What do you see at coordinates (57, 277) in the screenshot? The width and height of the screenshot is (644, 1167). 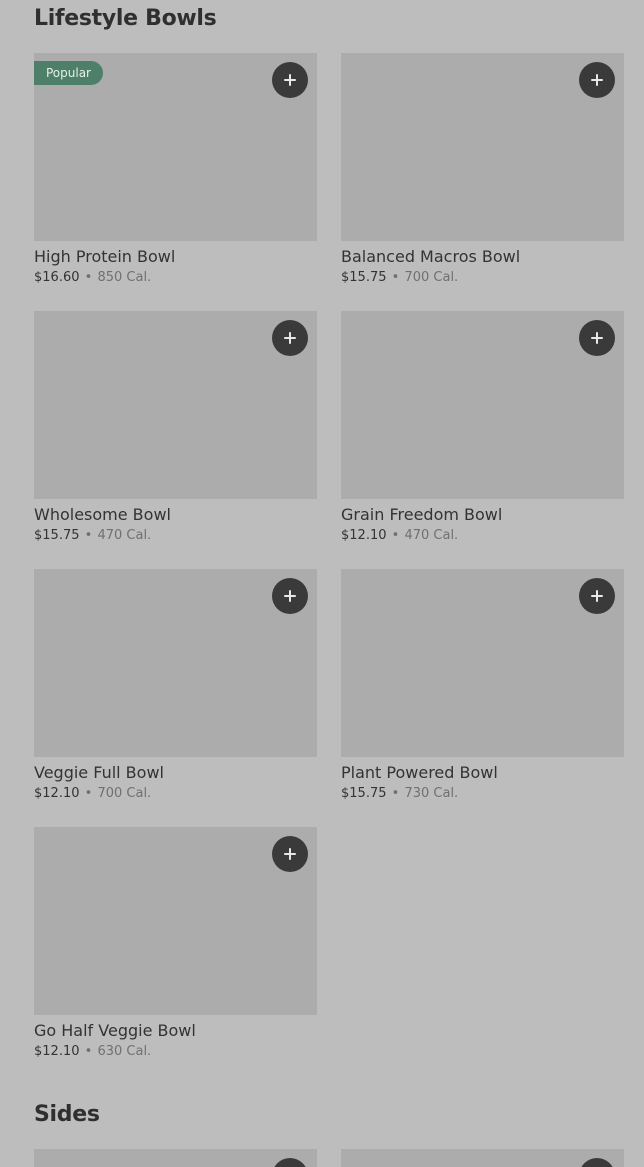 I see `item-price: $16.60` at bounding box center [57, 277].